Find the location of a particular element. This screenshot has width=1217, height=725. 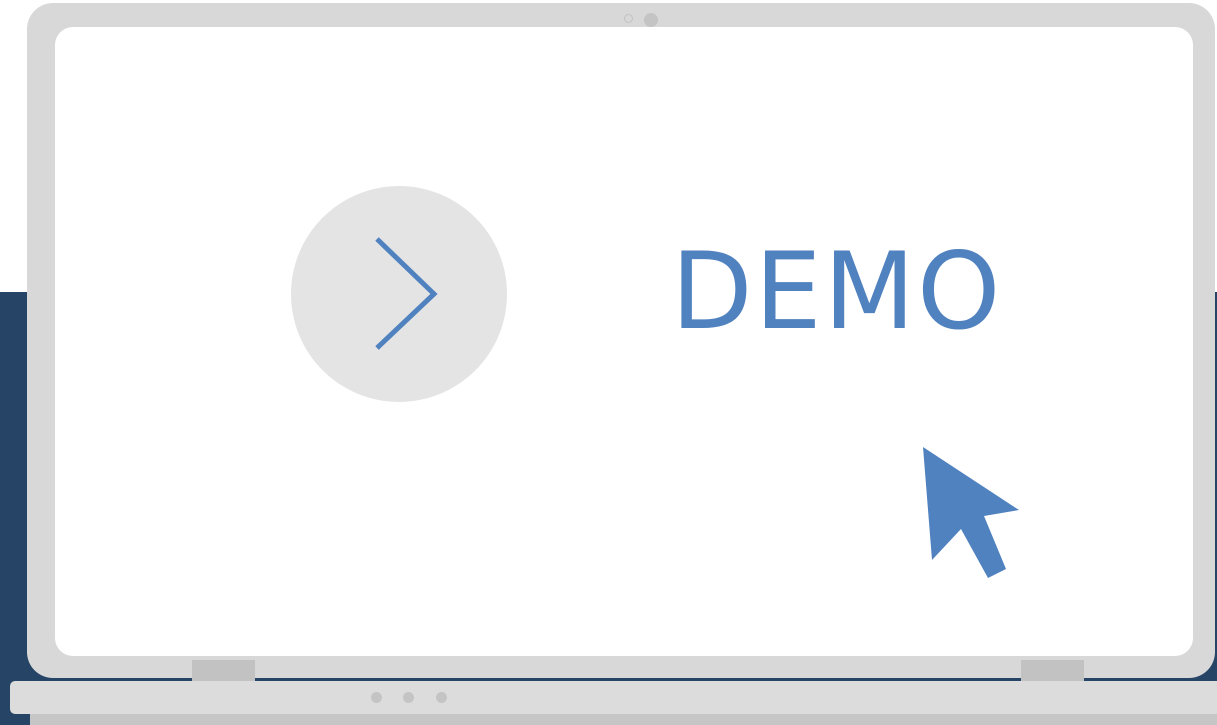

camera-sensor-icon is located at coordinates (628, 18).